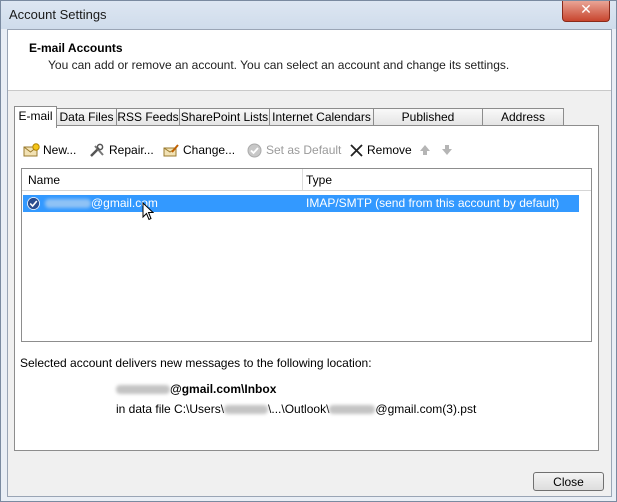 This screenshot has width=617, height=502. What do you see at coordinates (321, 117) in the screenshot?
I see `tab-internet-calendars: Internet Calendars` at bounding box center [321, 117].